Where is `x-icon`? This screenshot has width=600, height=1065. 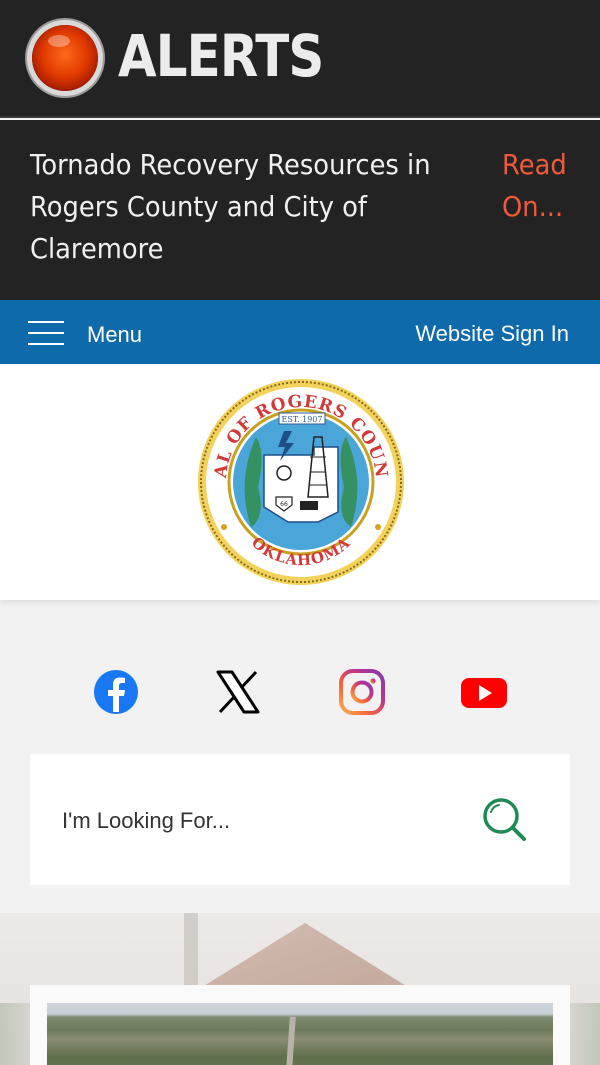 x-icon is located at coordinates (238, 692).